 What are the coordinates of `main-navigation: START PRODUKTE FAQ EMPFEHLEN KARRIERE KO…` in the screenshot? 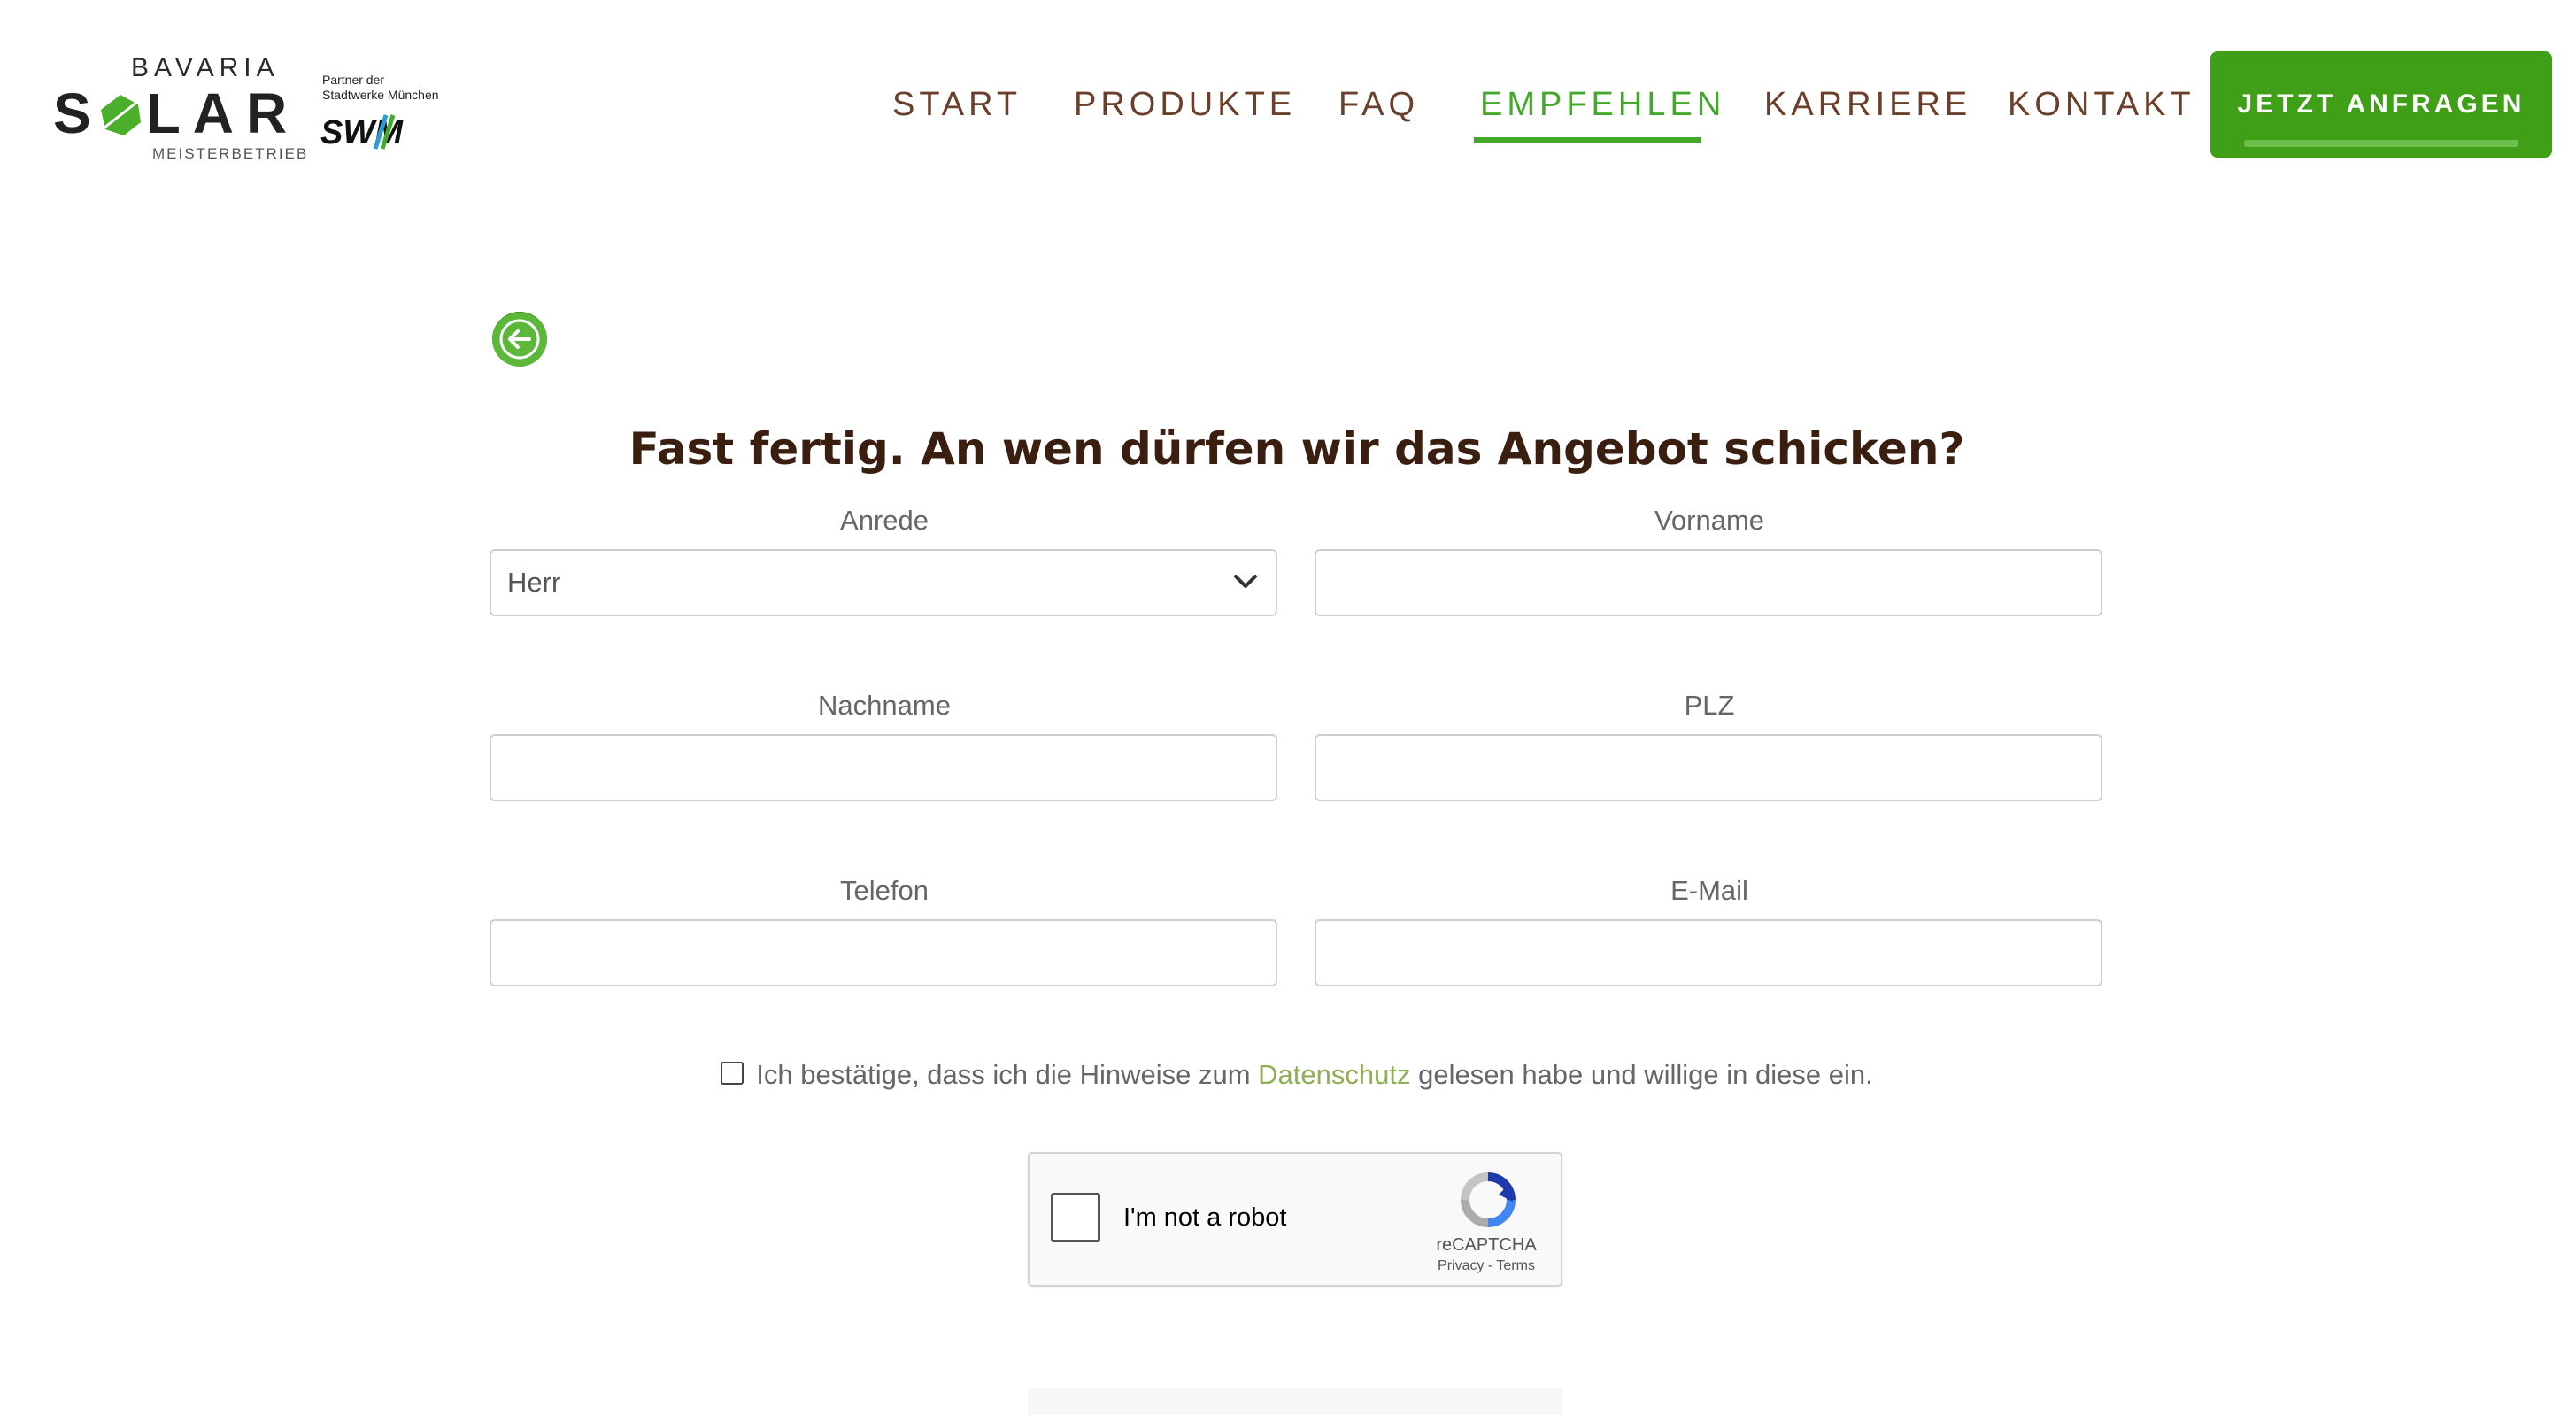 It's located at (1288, 112).